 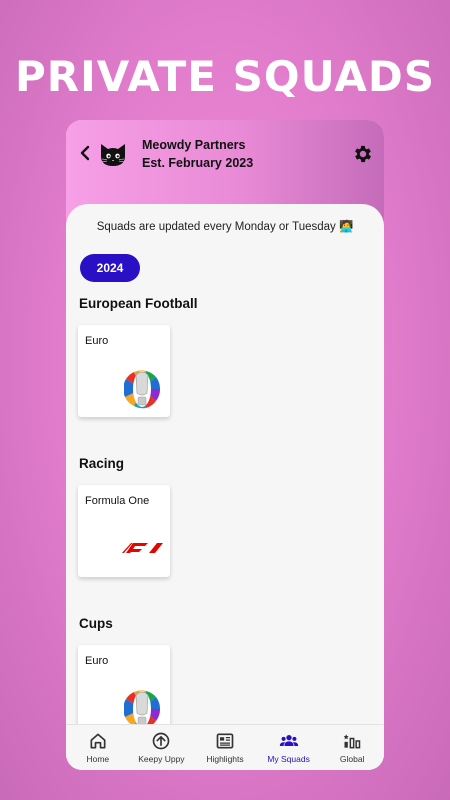 What do you see at coordinates (102, 463) in the screenshot?
I see `section-title: Racing` at bounding box center [102, 463].